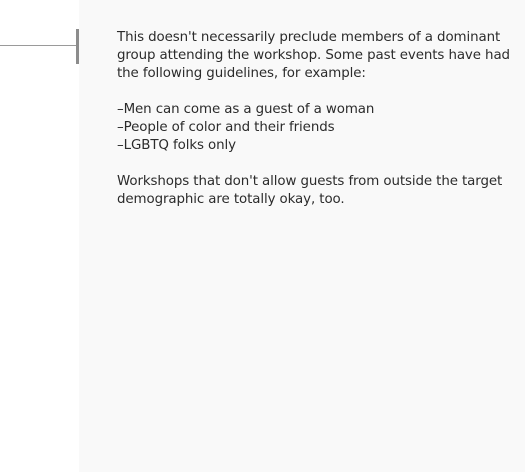  I want to click on list-item: –LGBTQ folks only, so click(176, 145).